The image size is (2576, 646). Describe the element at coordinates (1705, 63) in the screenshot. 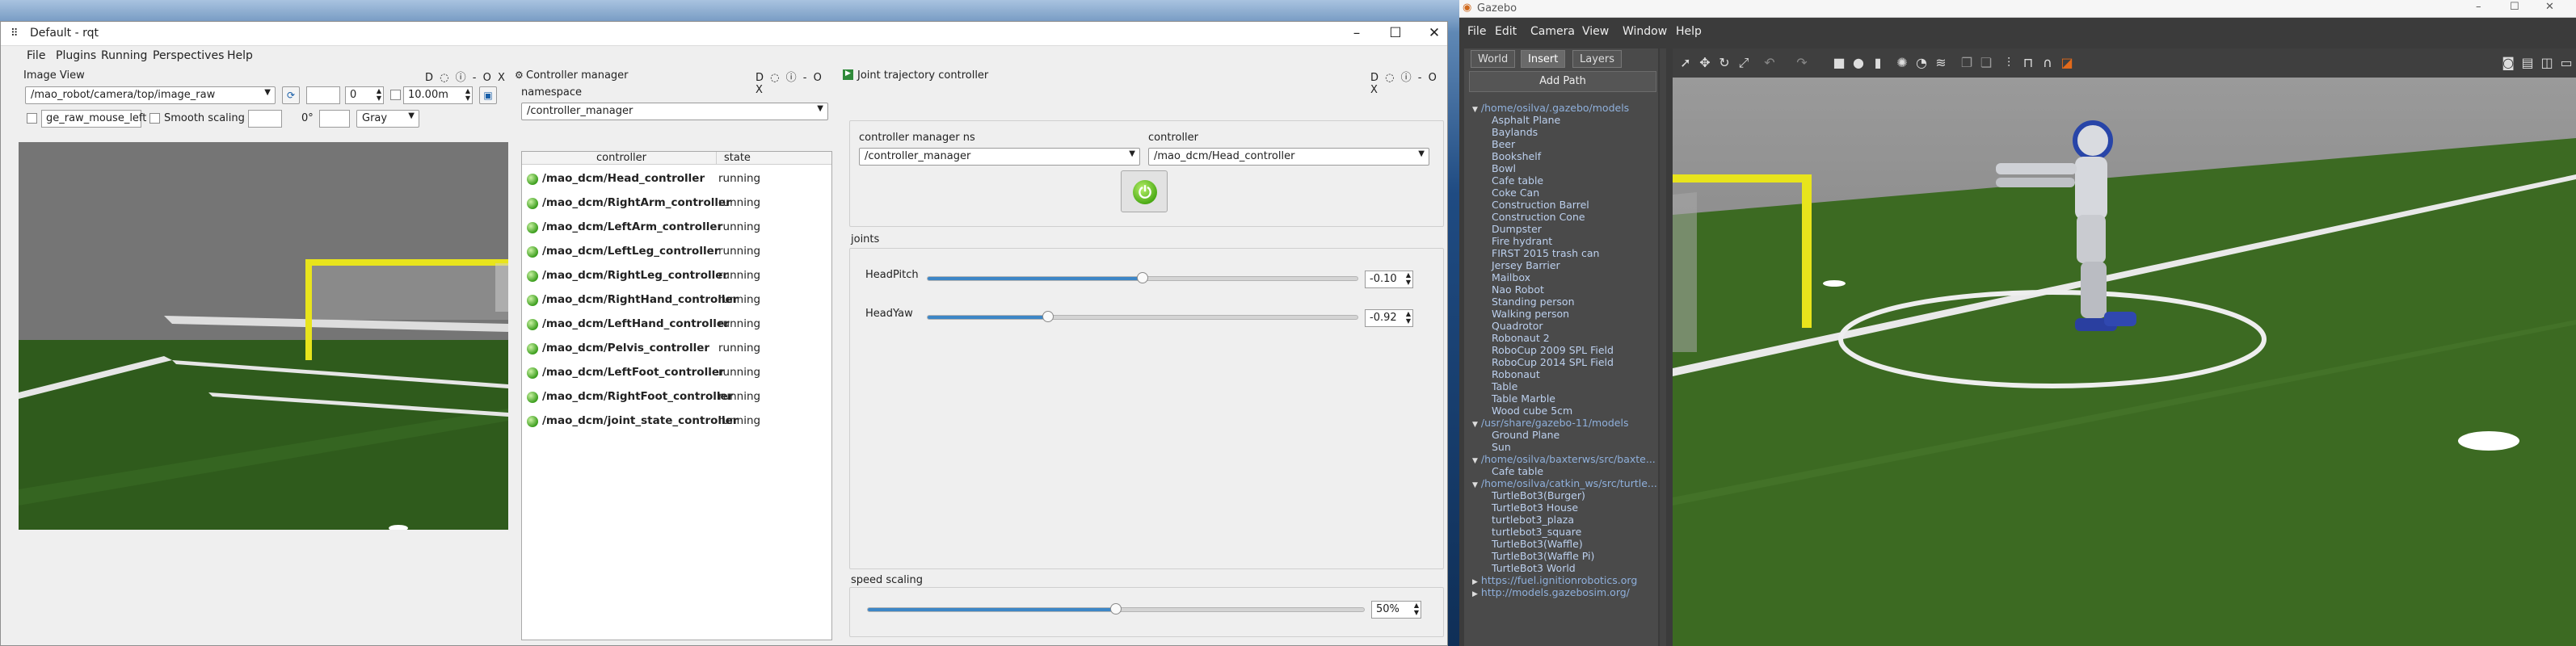

I see `translate-icon: ✥` at that location.